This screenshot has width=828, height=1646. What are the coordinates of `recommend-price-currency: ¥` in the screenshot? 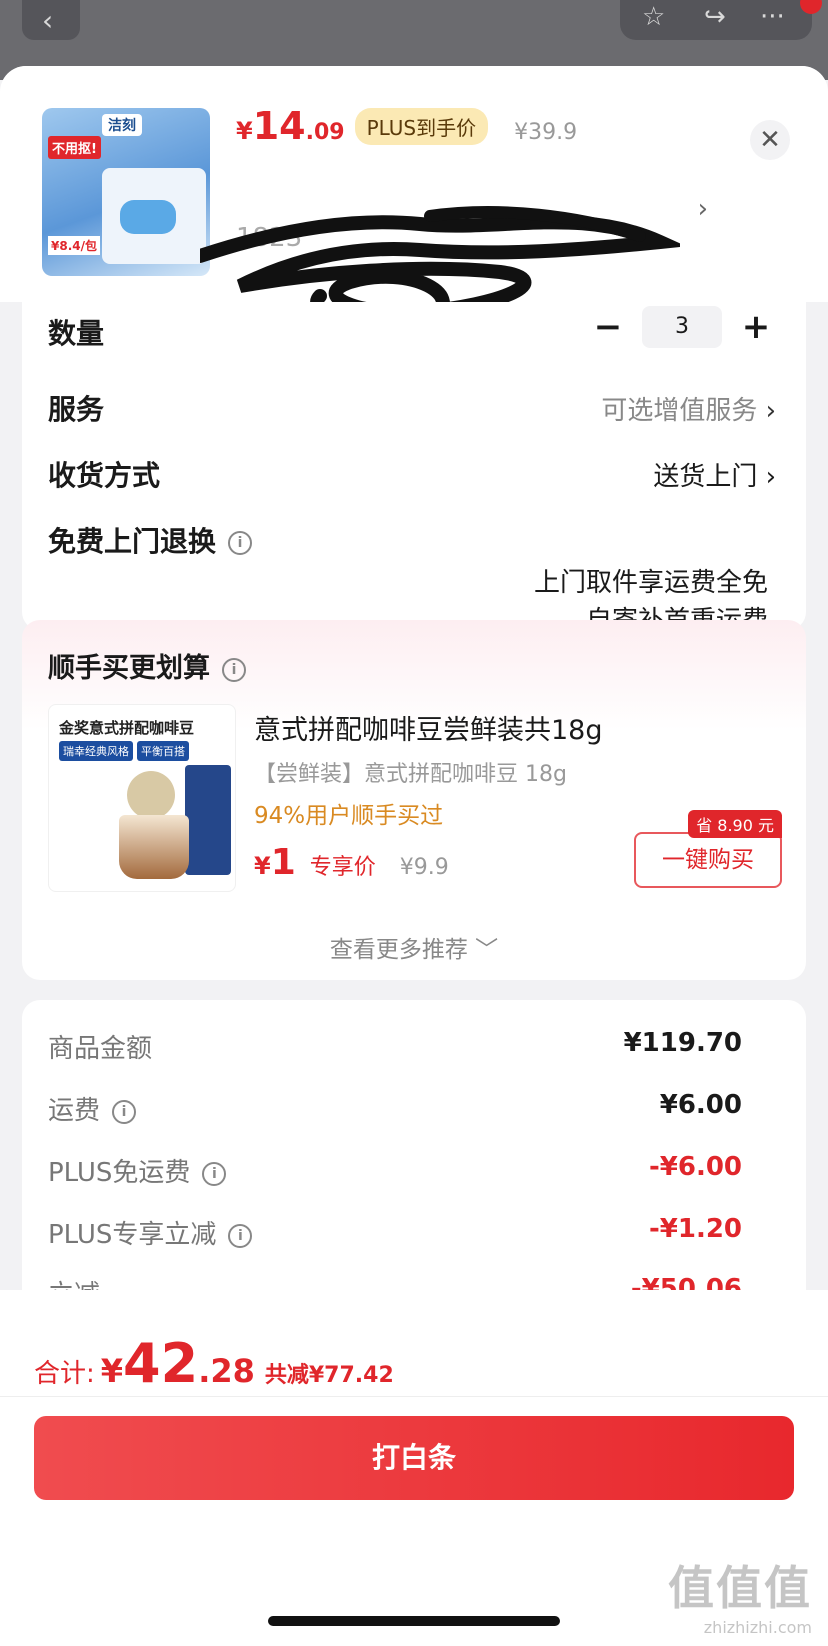 It's located at (262, 866).